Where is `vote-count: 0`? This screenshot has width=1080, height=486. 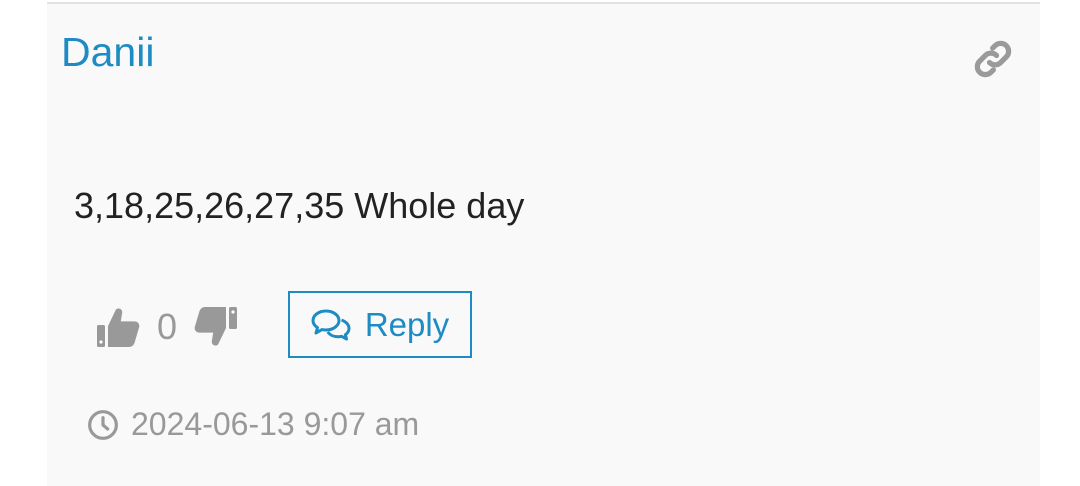 vote-count: 0 is located at coordinates (167, 326).